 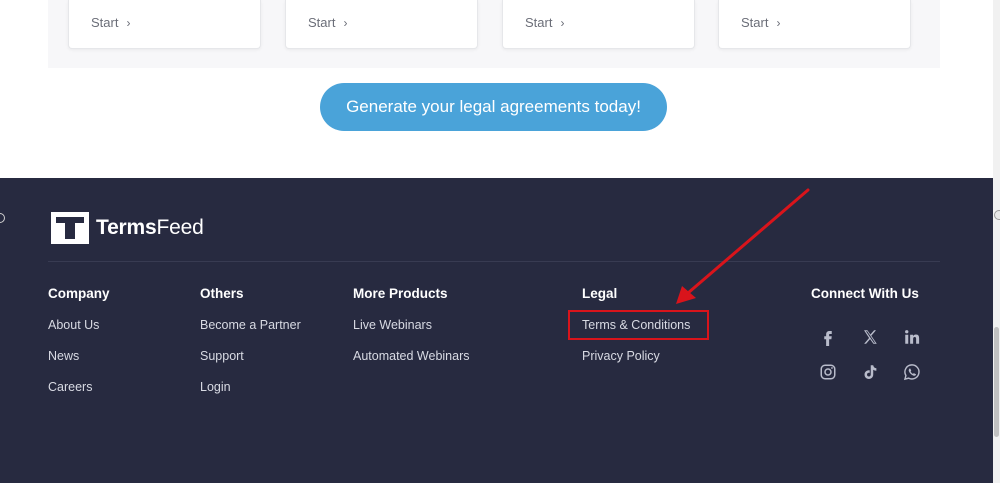 I want to click on product-card-2: Start ›, so click(x=381, y=24).